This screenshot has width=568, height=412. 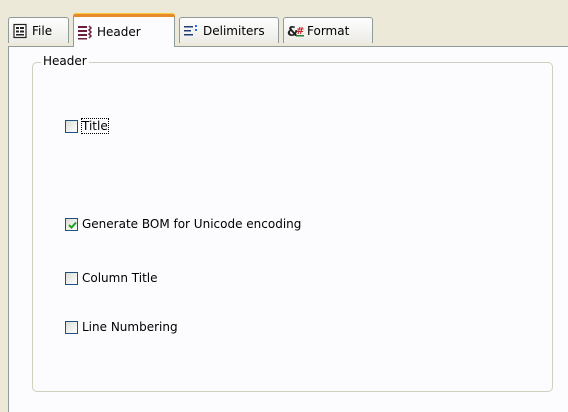 What do you see at coordinates (71, 126) in the screenshot?
I see `title-checkbox` at bounding box center [71, 126].